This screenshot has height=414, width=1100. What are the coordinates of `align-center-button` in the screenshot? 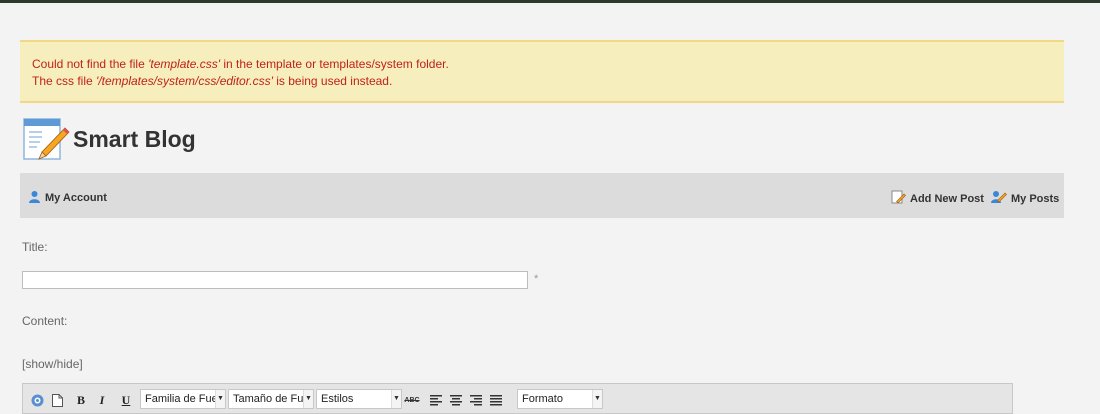 It's located at (456, 400).